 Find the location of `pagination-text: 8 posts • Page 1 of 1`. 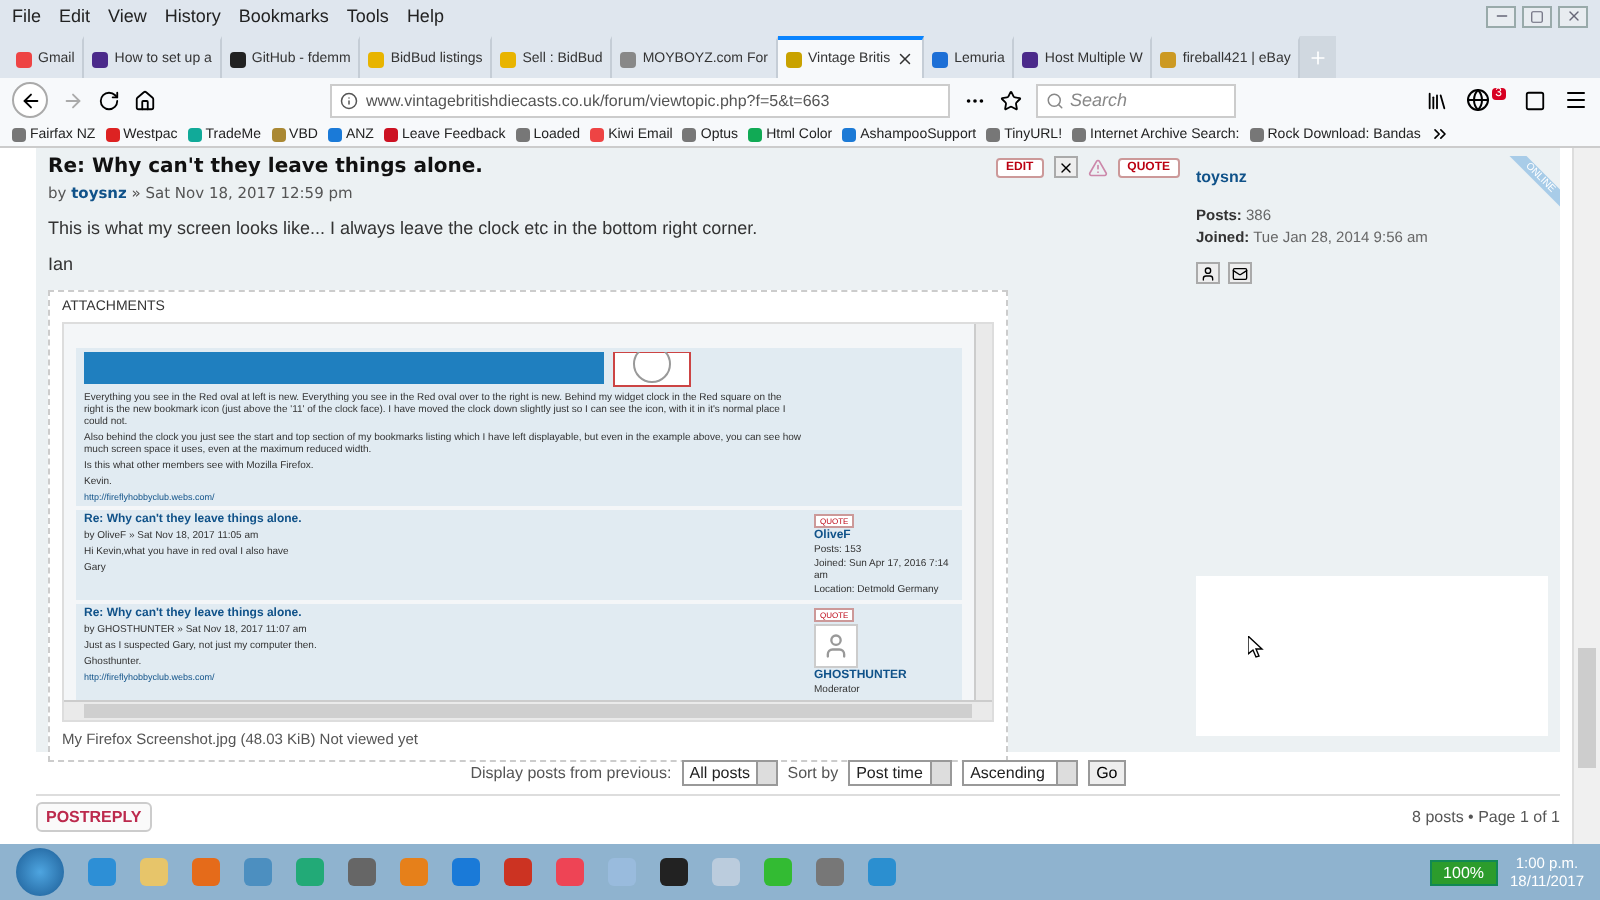

pagination-text: 8 posts • Page 1 of 1 is located at coordinates (1486, 817).